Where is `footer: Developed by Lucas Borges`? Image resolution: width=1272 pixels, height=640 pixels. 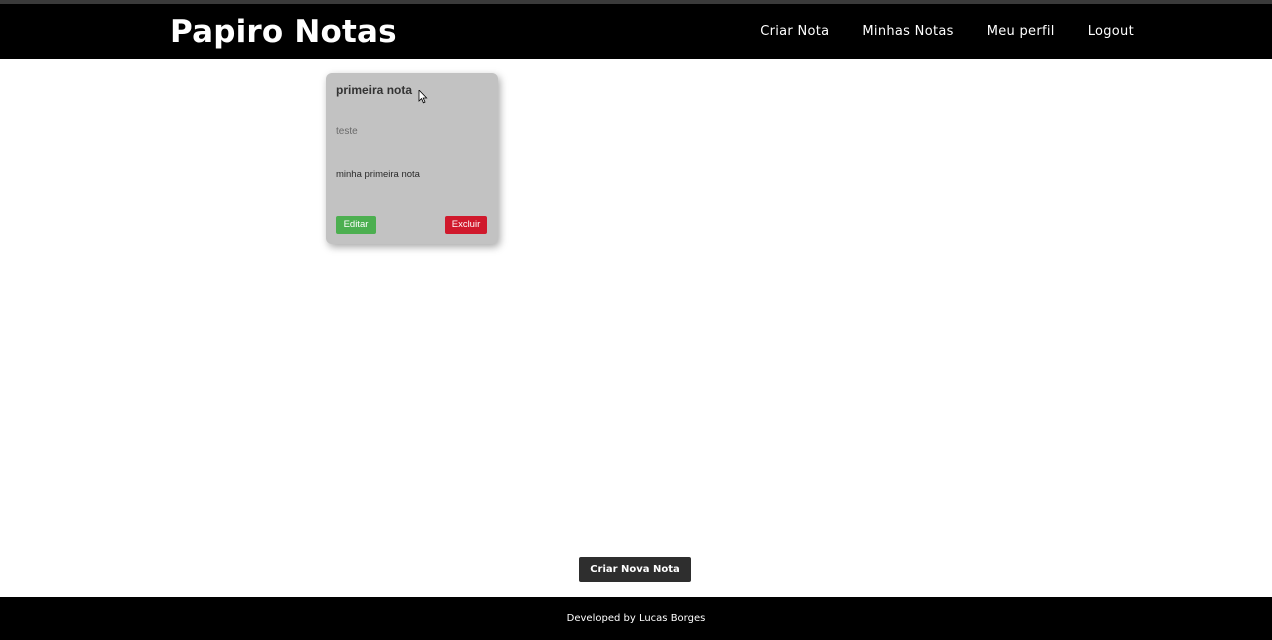 footer: Developed by Lucas Borges is located at coordinates (636, 618).